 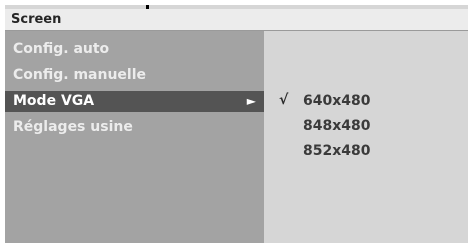 I want to click on option-label: 640x480, so click(x=337, y=101).